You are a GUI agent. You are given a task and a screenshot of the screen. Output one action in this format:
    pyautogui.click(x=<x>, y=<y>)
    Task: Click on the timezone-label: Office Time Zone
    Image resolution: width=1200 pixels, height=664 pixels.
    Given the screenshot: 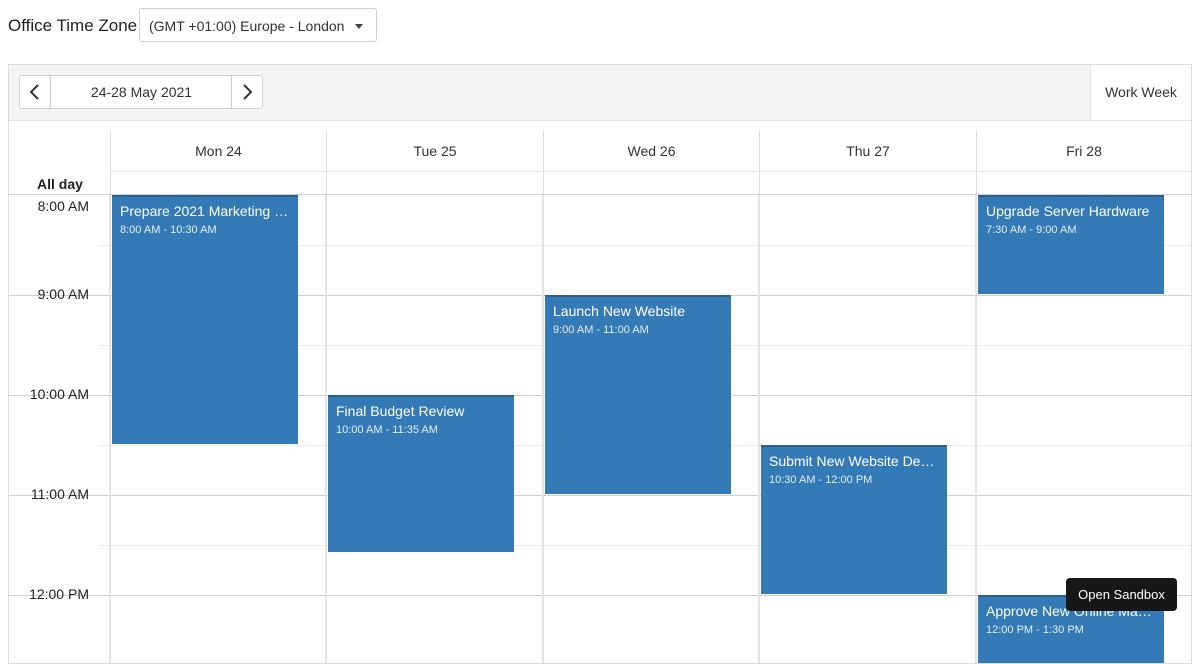 What is the action you would take?
    pyautogui.click(x=73, y=25)
    